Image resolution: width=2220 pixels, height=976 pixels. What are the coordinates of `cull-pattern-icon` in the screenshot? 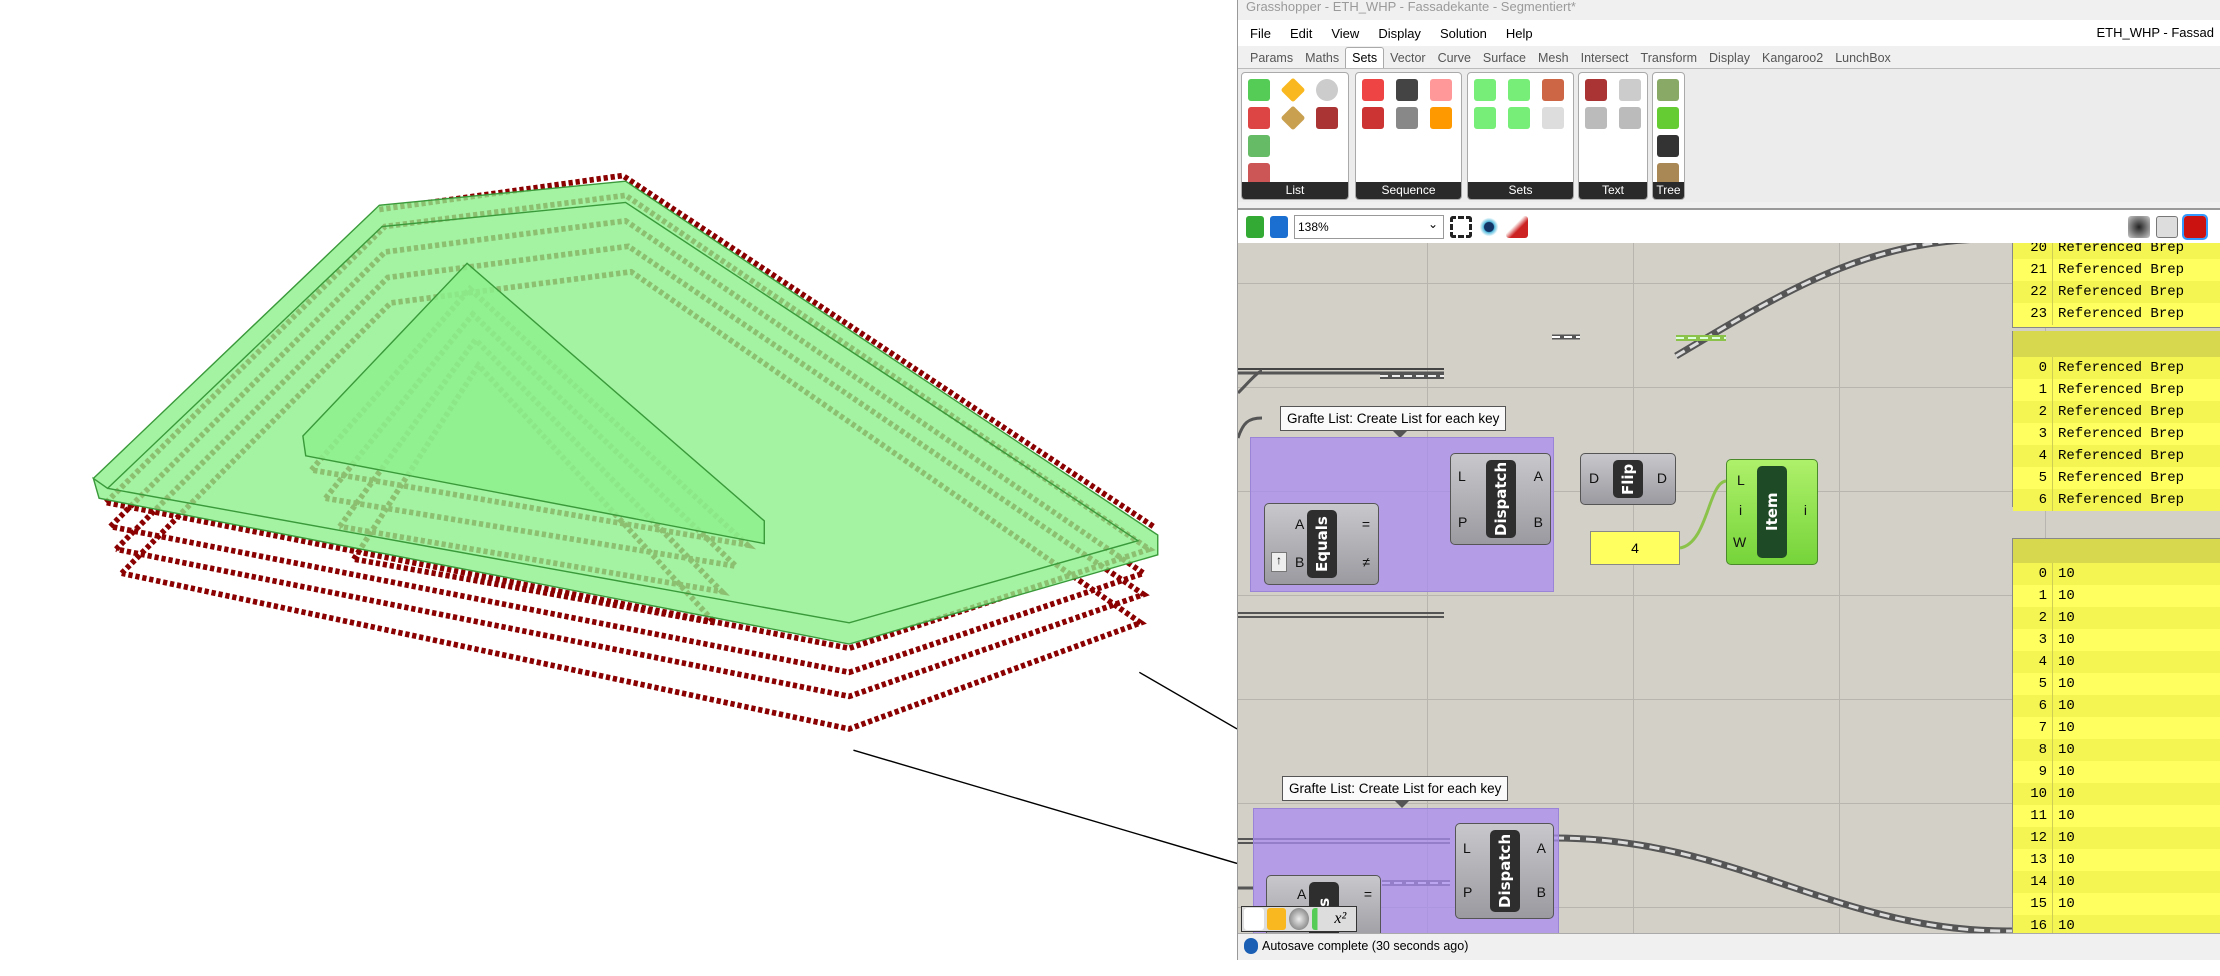 It's located at (1373, 118).